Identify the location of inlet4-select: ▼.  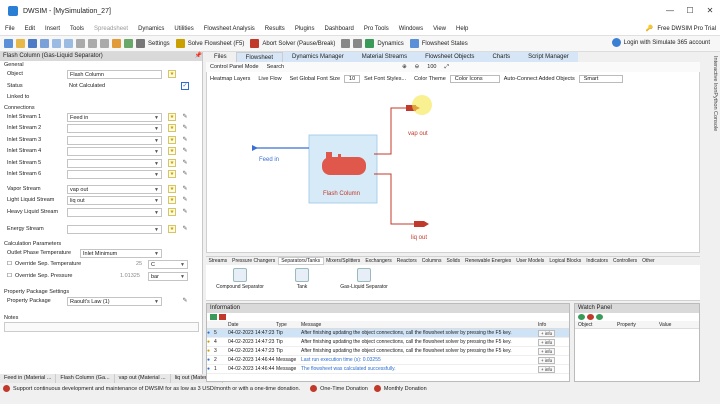
(114, 151).